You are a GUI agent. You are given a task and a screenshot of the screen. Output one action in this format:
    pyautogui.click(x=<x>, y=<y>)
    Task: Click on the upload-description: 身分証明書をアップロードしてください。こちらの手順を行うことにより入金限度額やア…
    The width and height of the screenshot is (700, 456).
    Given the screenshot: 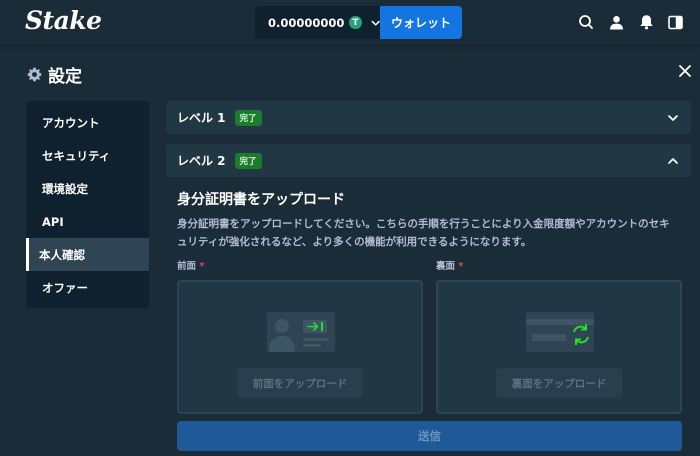 What is the action you would take?
    pyautogui.click(x=423, y=233)
    